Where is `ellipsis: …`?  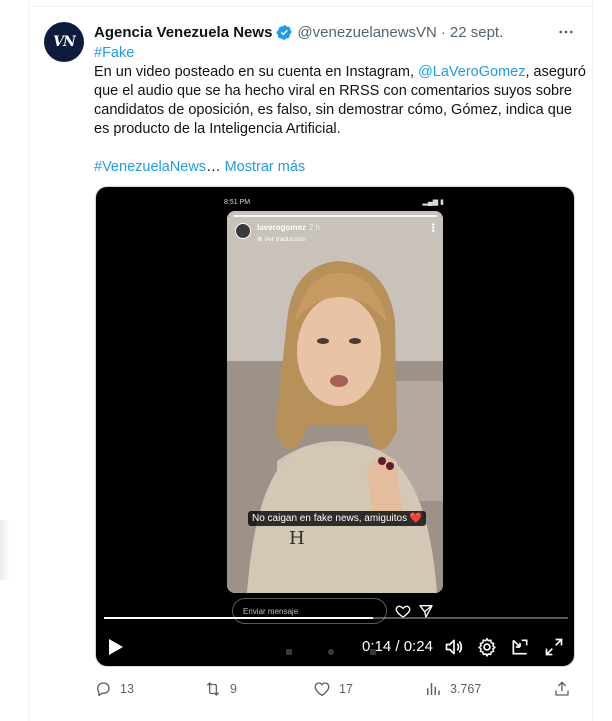
ellipsis: … is located at coordinates (213, 167).